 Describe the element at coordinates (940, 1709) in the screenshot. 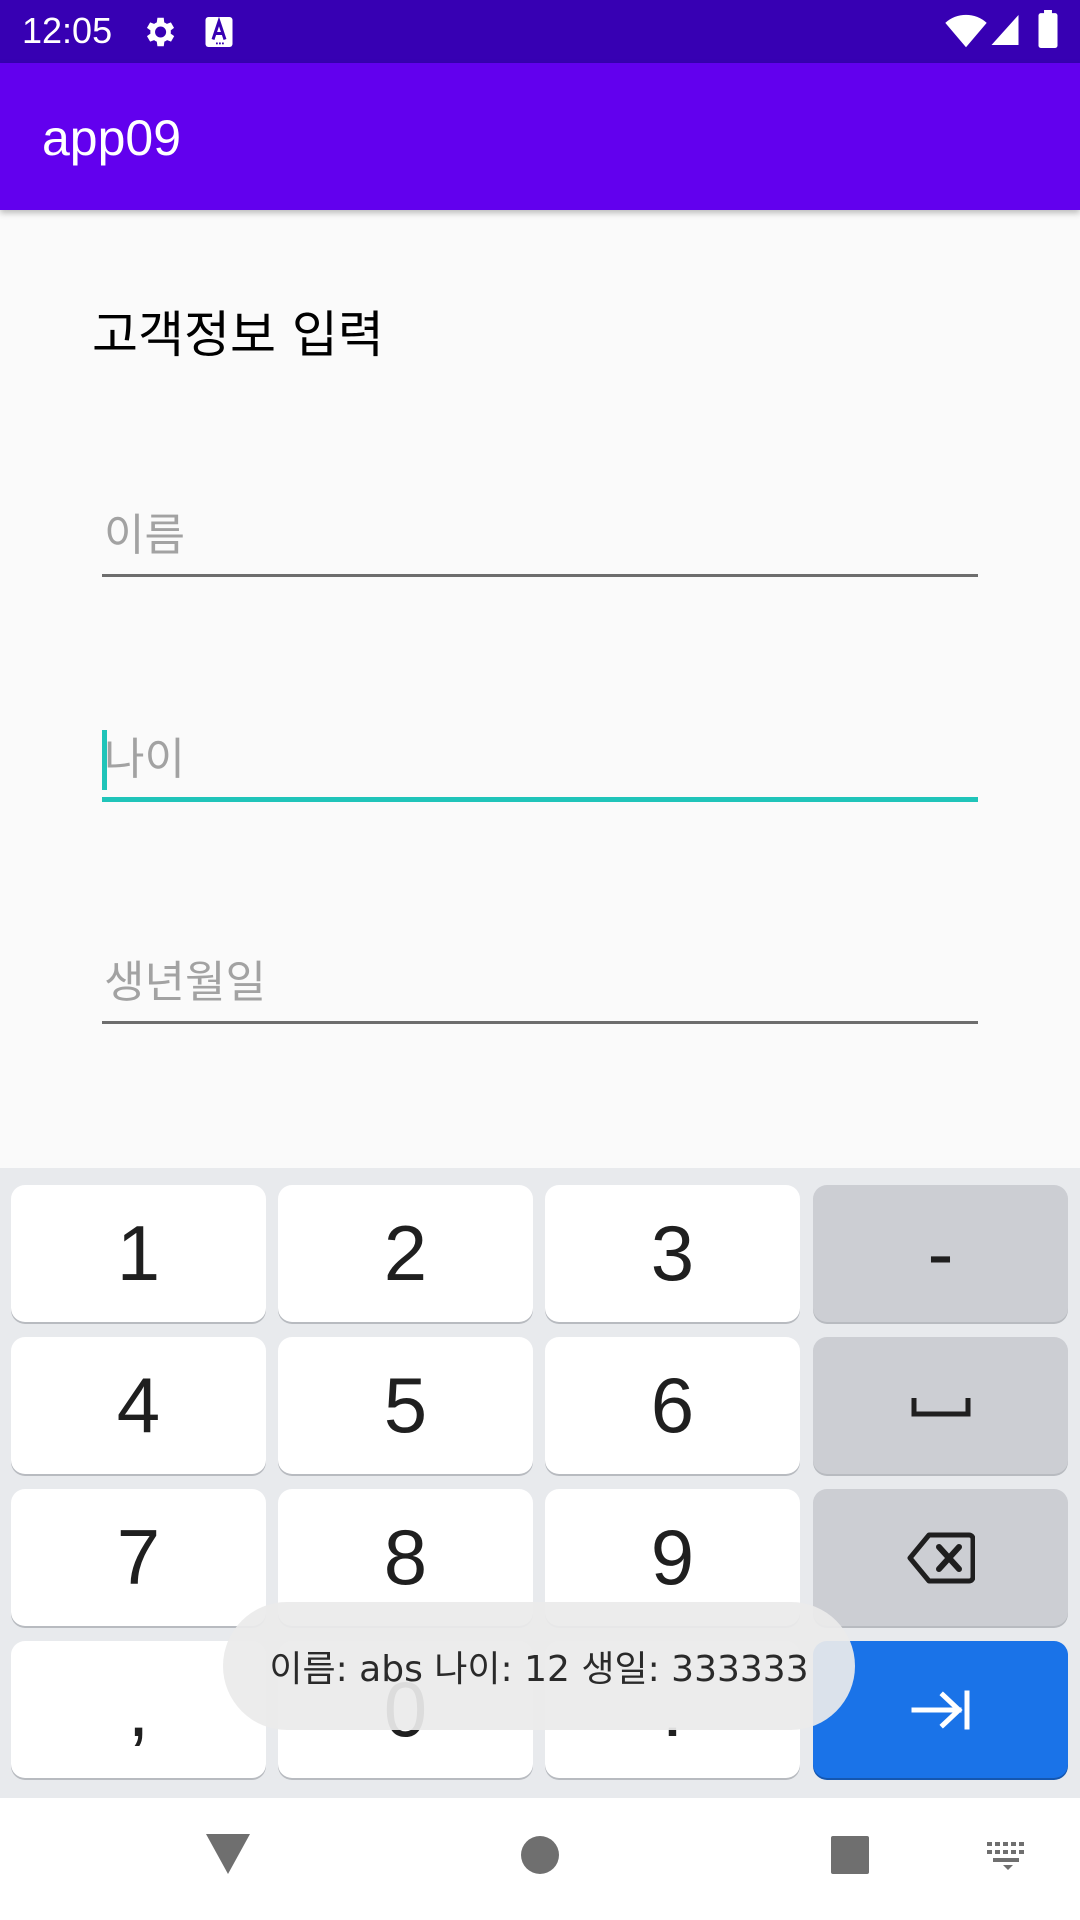

I see `tab-next-icon` at that location.